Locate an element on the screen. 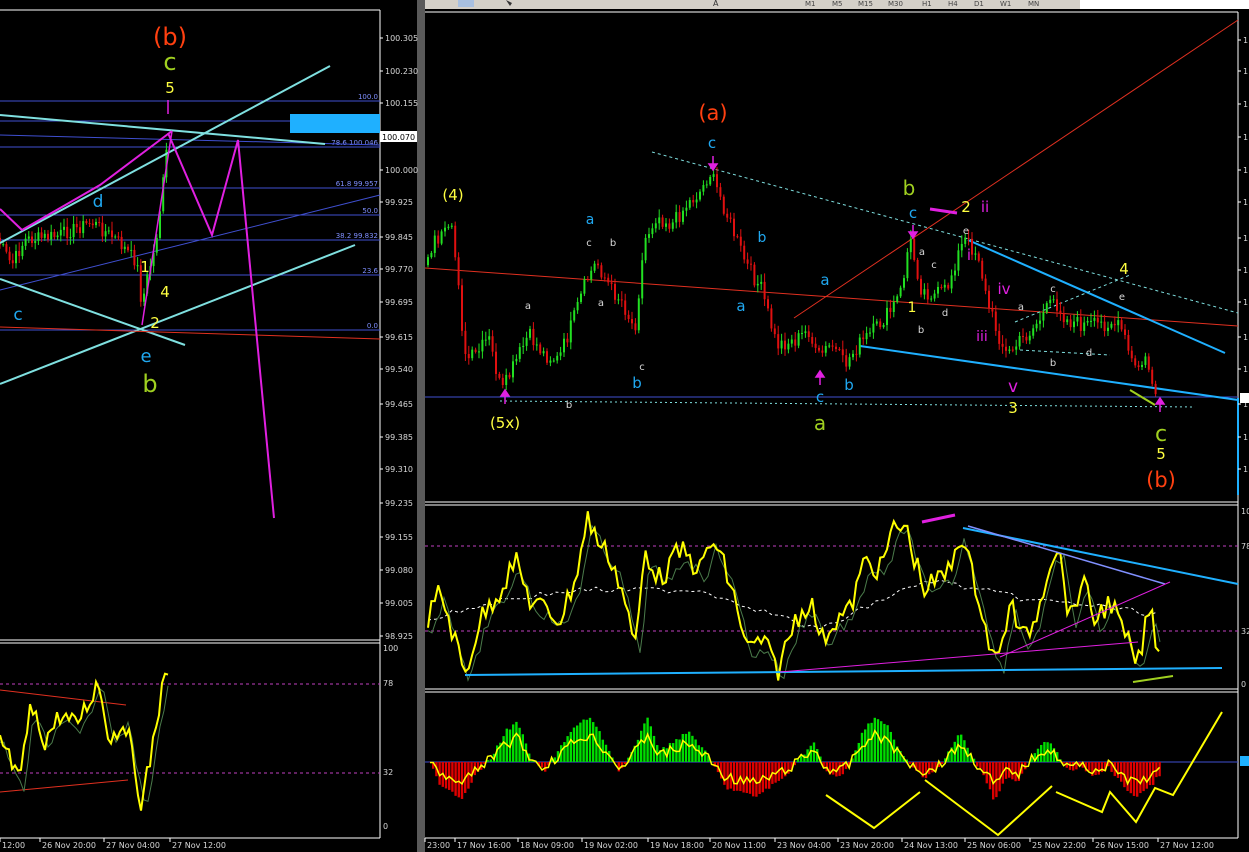 The image size is (1249, 852). price-tick-label: 1 is located at coordinates (1245, 238).